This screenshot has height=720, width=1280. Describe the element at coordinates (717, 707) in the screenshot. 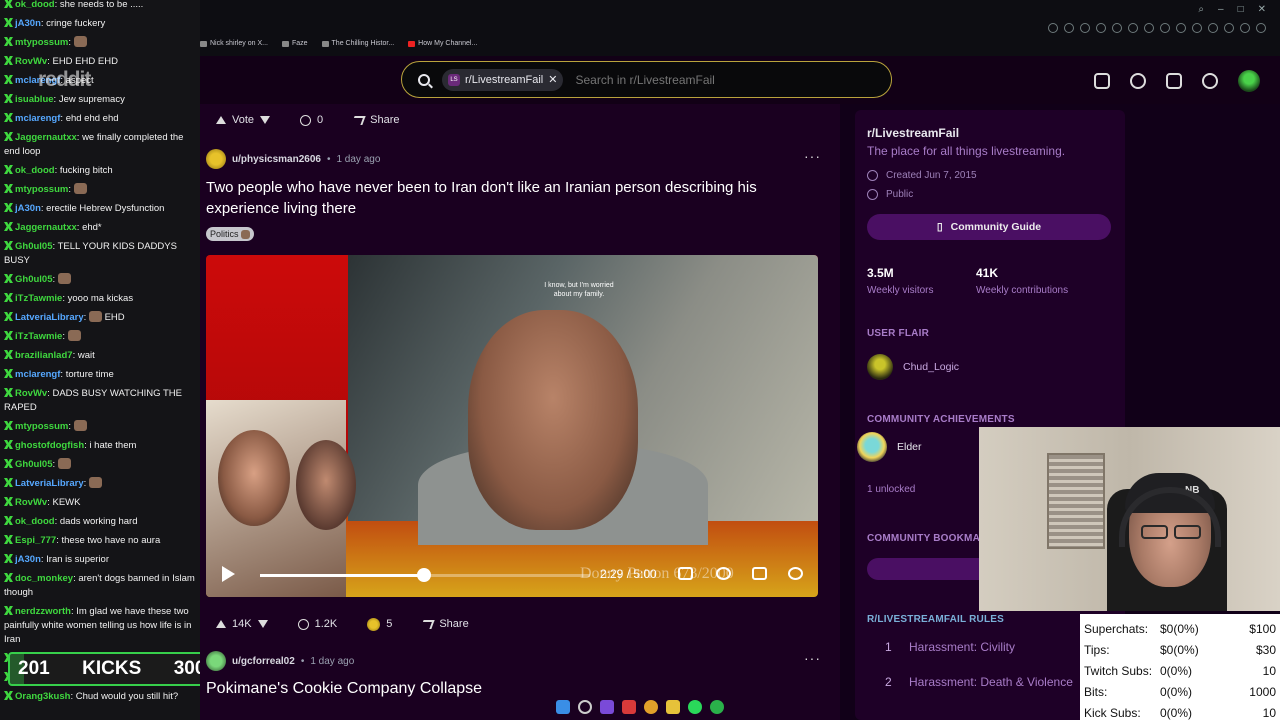

I see `xbox-icon` at that location.